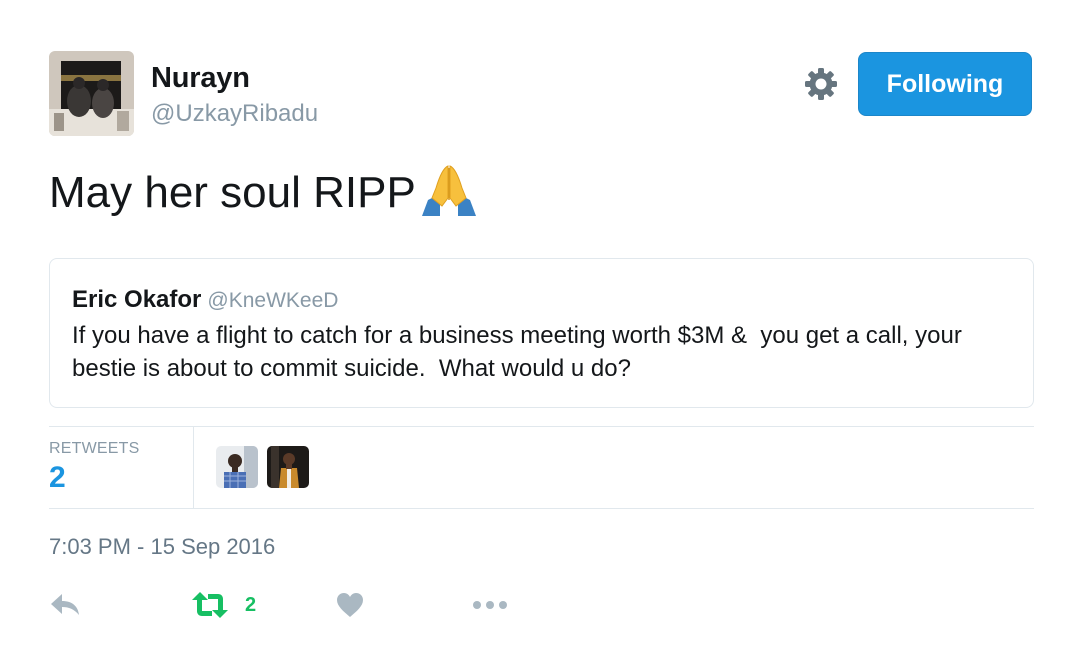 The width and height of the screenshot is (1090, 659). I want to click on author-avatar, so click(91, 93).